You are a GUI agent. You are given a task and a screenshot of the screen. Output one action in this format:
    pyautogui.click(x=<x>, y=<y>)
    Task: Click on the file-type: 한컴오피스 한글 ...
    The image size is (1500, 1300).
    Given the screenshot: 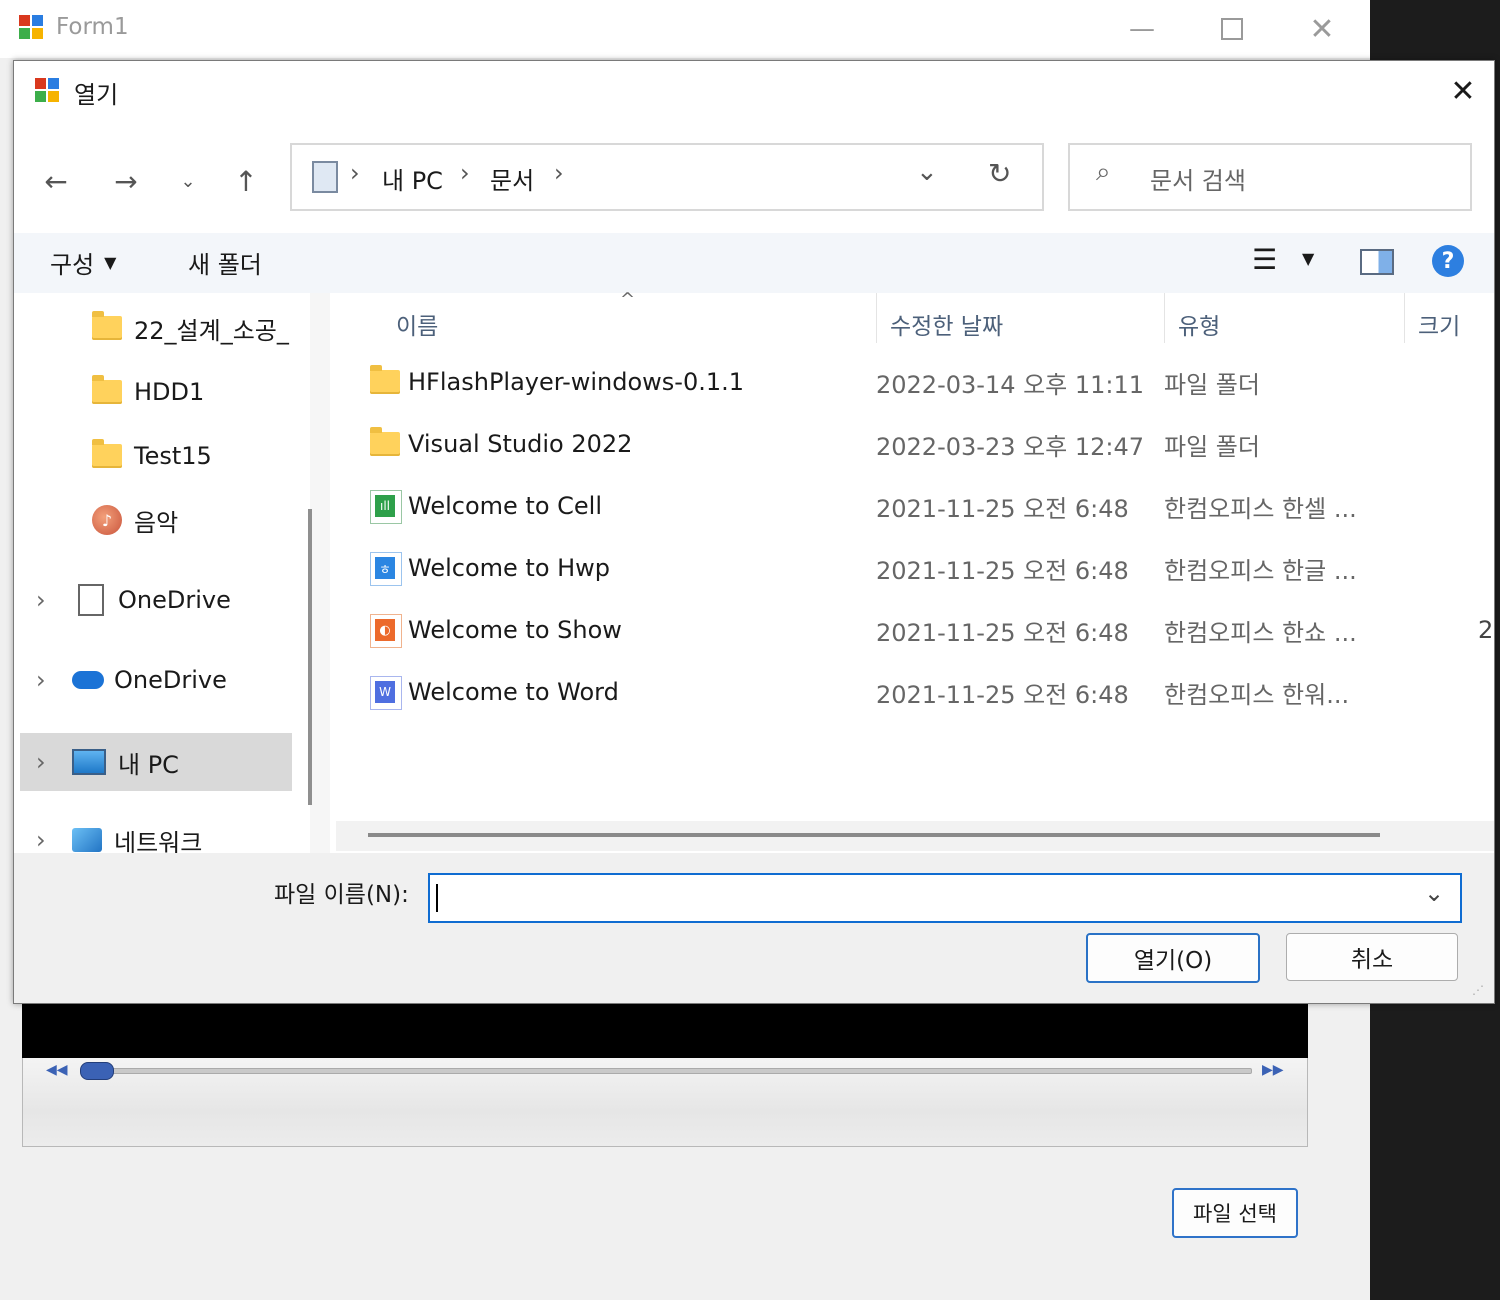 What is the action you would take?
    pyautogui.click(x=1260, y=570)
    